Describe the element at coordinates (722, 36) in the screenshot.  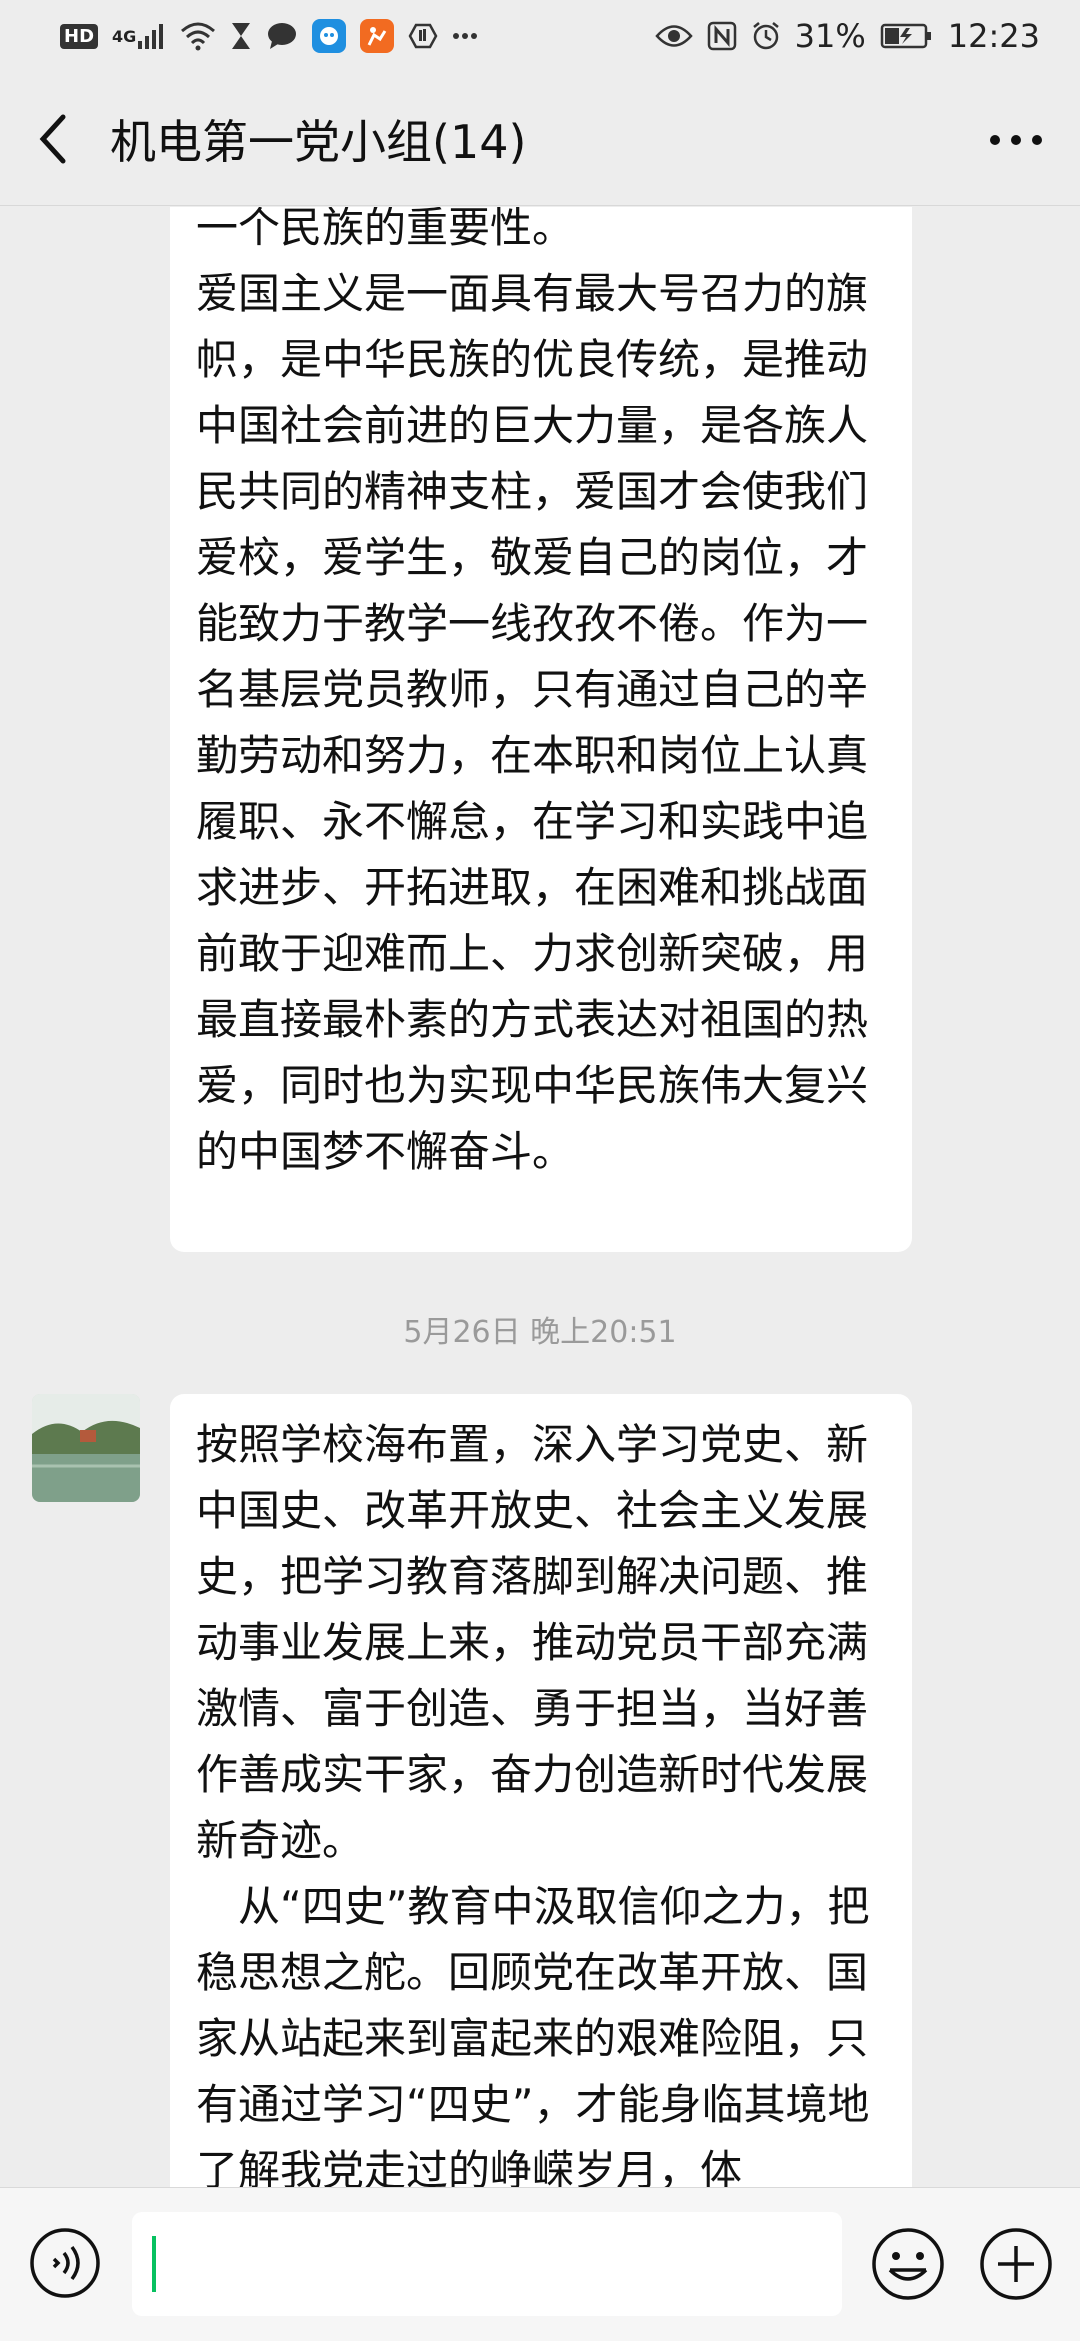
I see `nfc-icon` at that location.